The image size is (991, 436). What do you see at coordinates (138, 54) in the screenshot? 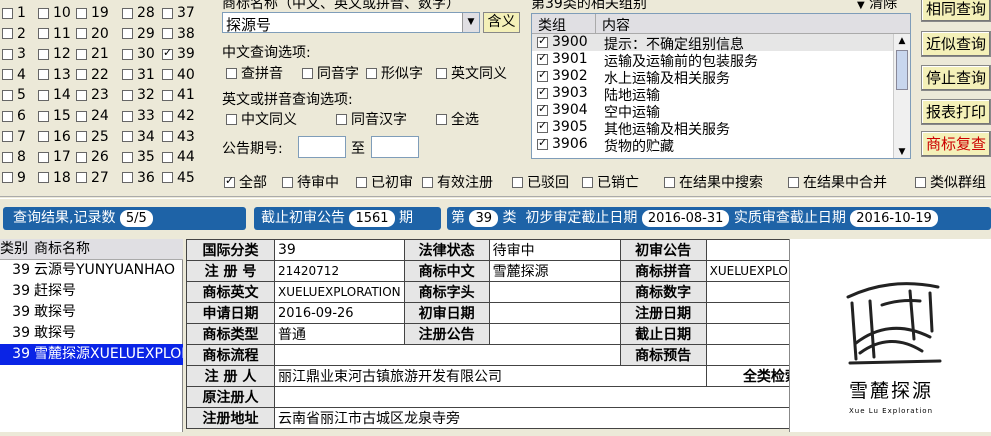
I see `class-checkbox-30: 30` at bounding box center [138, 54].